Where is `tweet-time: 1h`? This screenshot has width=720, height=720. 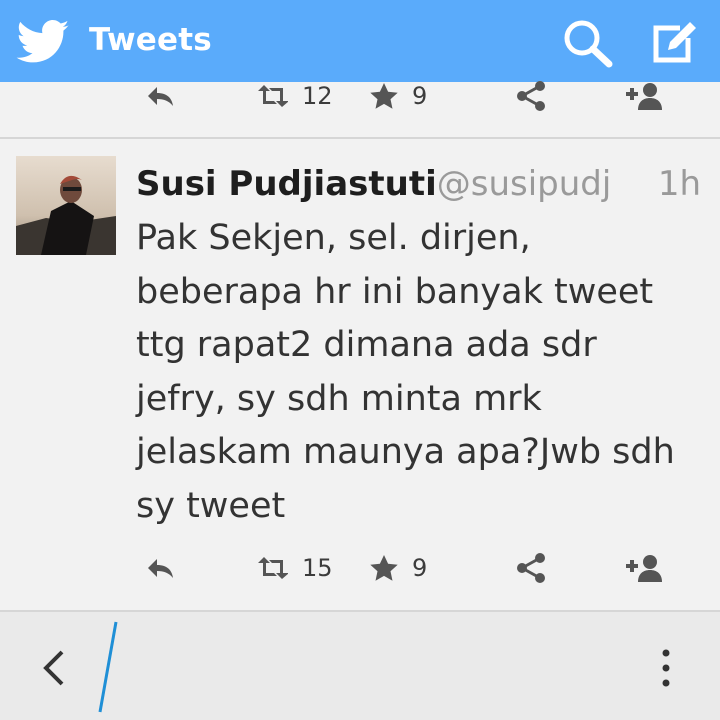
tweet-time: 1h is located at coordinates (674, 184).